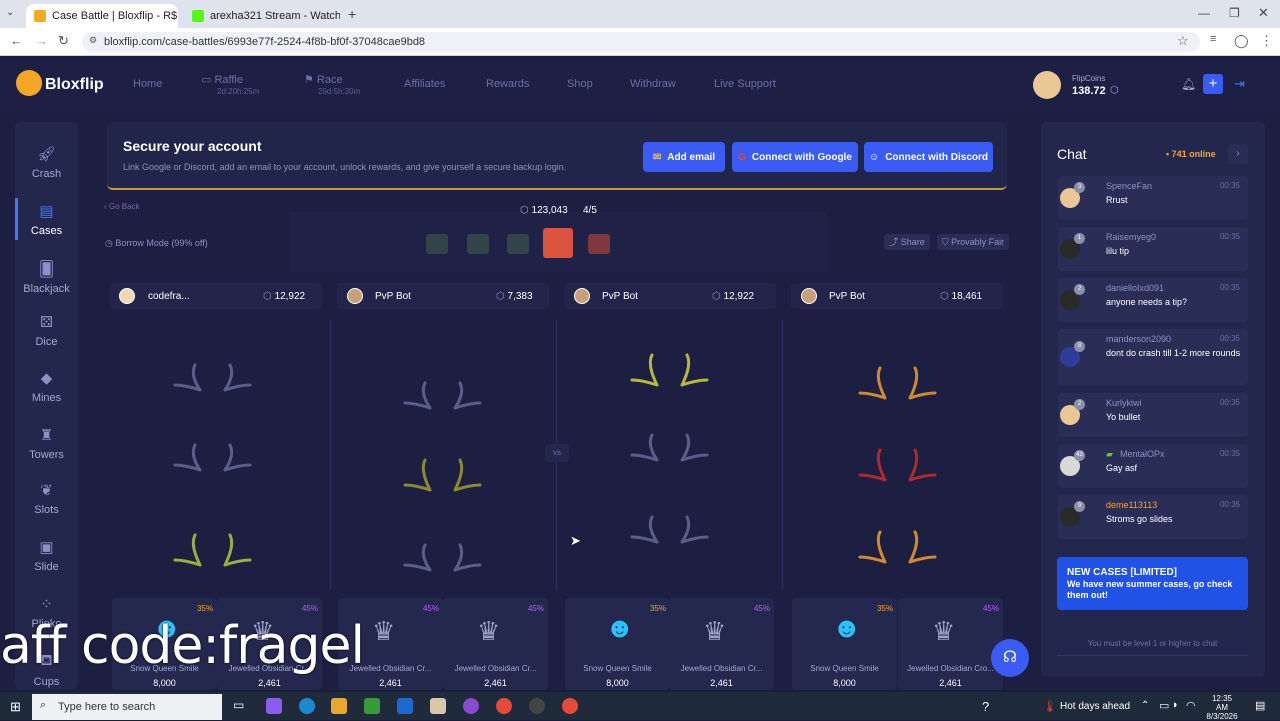 The width and height of the screenshot is (1280, 721). What do you see at coordinates (580, 84) in the screenshot?
I see `nav-shop: Shop` at bounding box center [580, 84].